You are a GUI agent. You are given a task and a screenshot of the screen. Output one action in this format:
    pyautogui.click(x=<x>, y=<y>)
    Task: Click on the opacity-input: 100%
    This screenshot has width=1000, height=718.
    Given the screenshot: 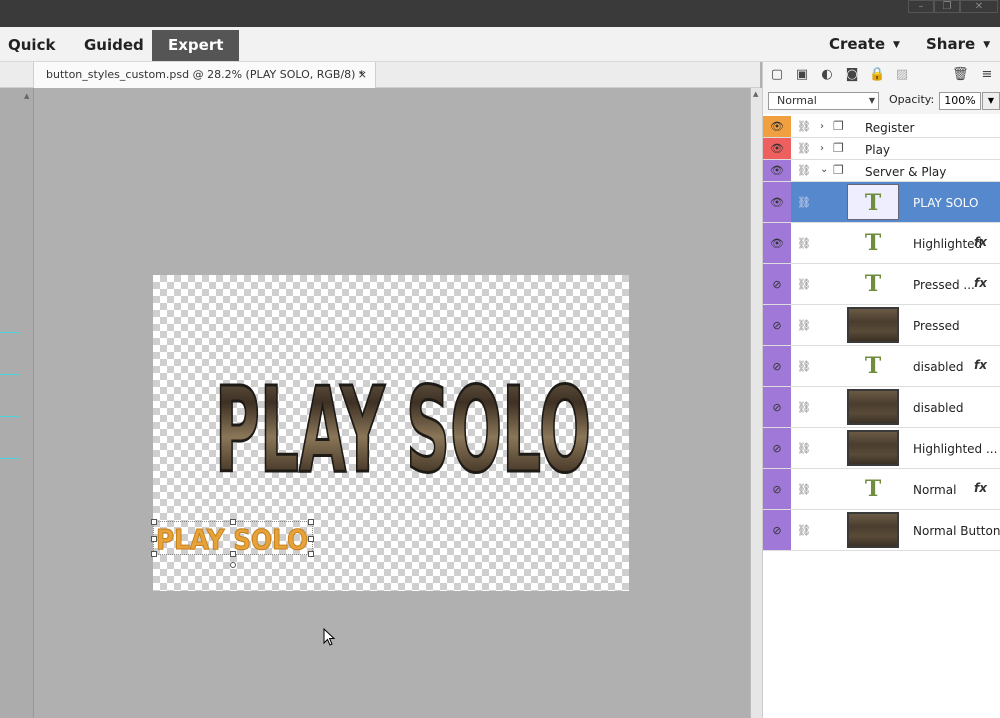 What is the action you would take?
    pyautogui.click(x=960, y=101)
    